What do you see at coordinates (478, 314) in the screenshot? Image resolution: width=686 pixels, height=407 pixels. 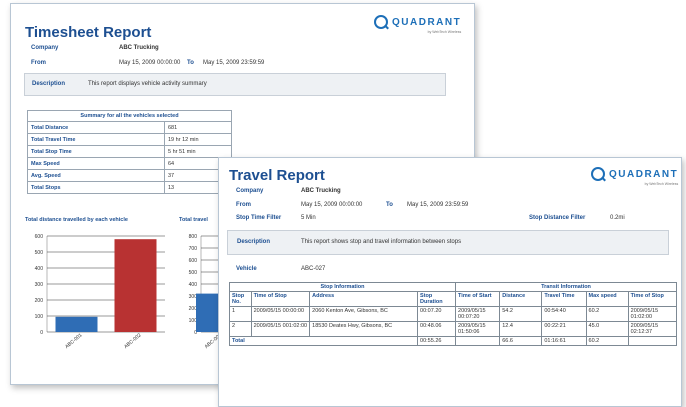 I see `cell: 2009/05/15 00:07:20` at bounding box center [478, 314].